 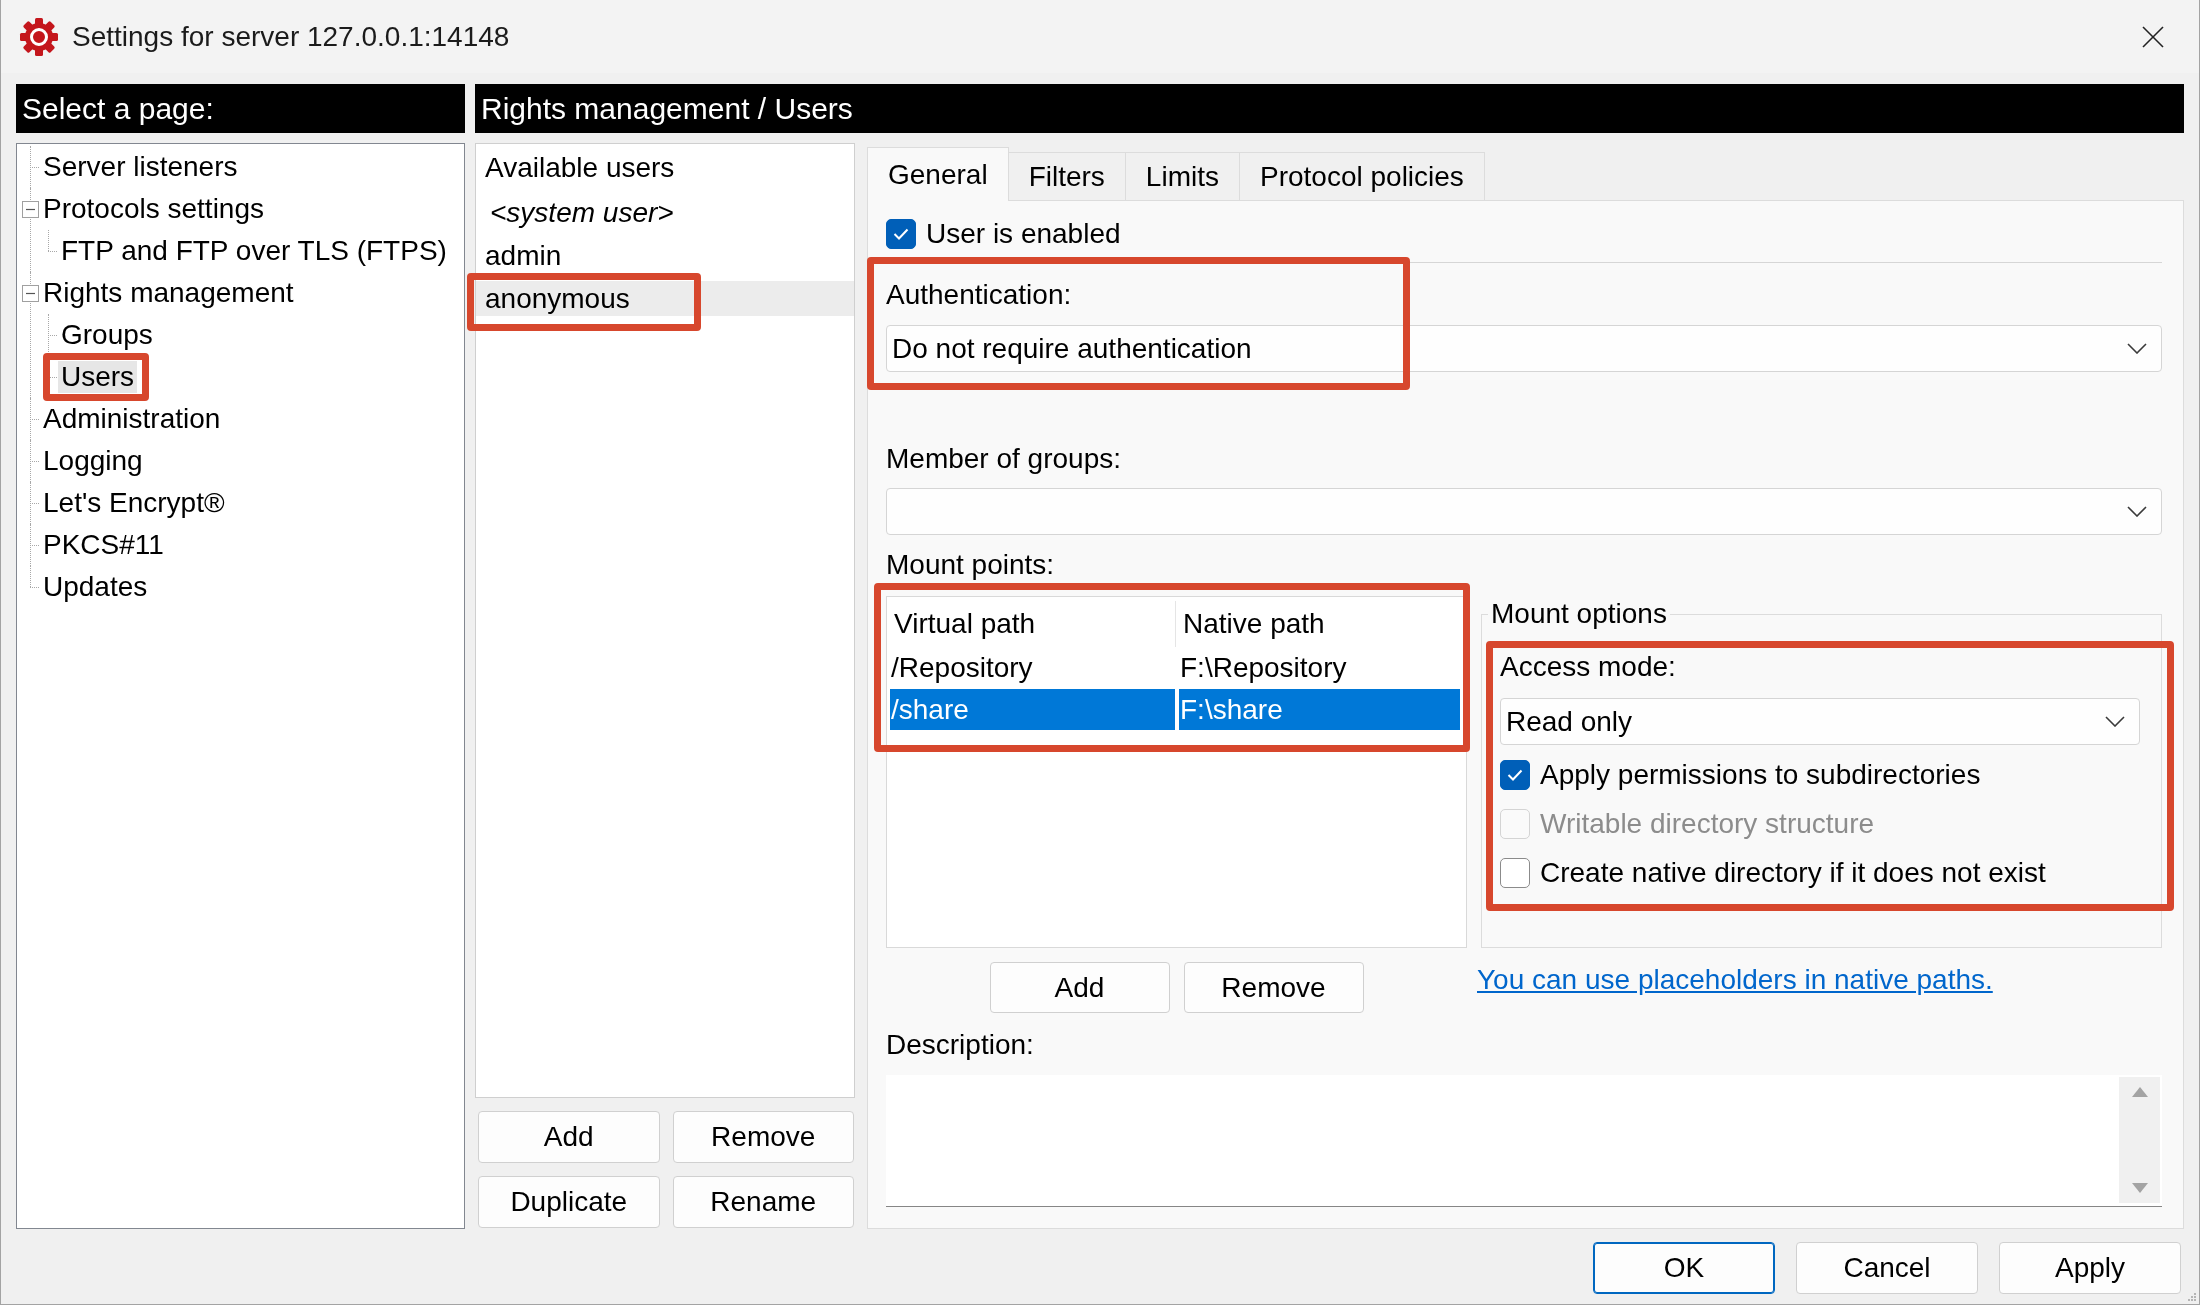 What do you see at coordinates (132, 419) in the screenshot?
I see `tree-item: Administration` at bounding box center [132, 419].